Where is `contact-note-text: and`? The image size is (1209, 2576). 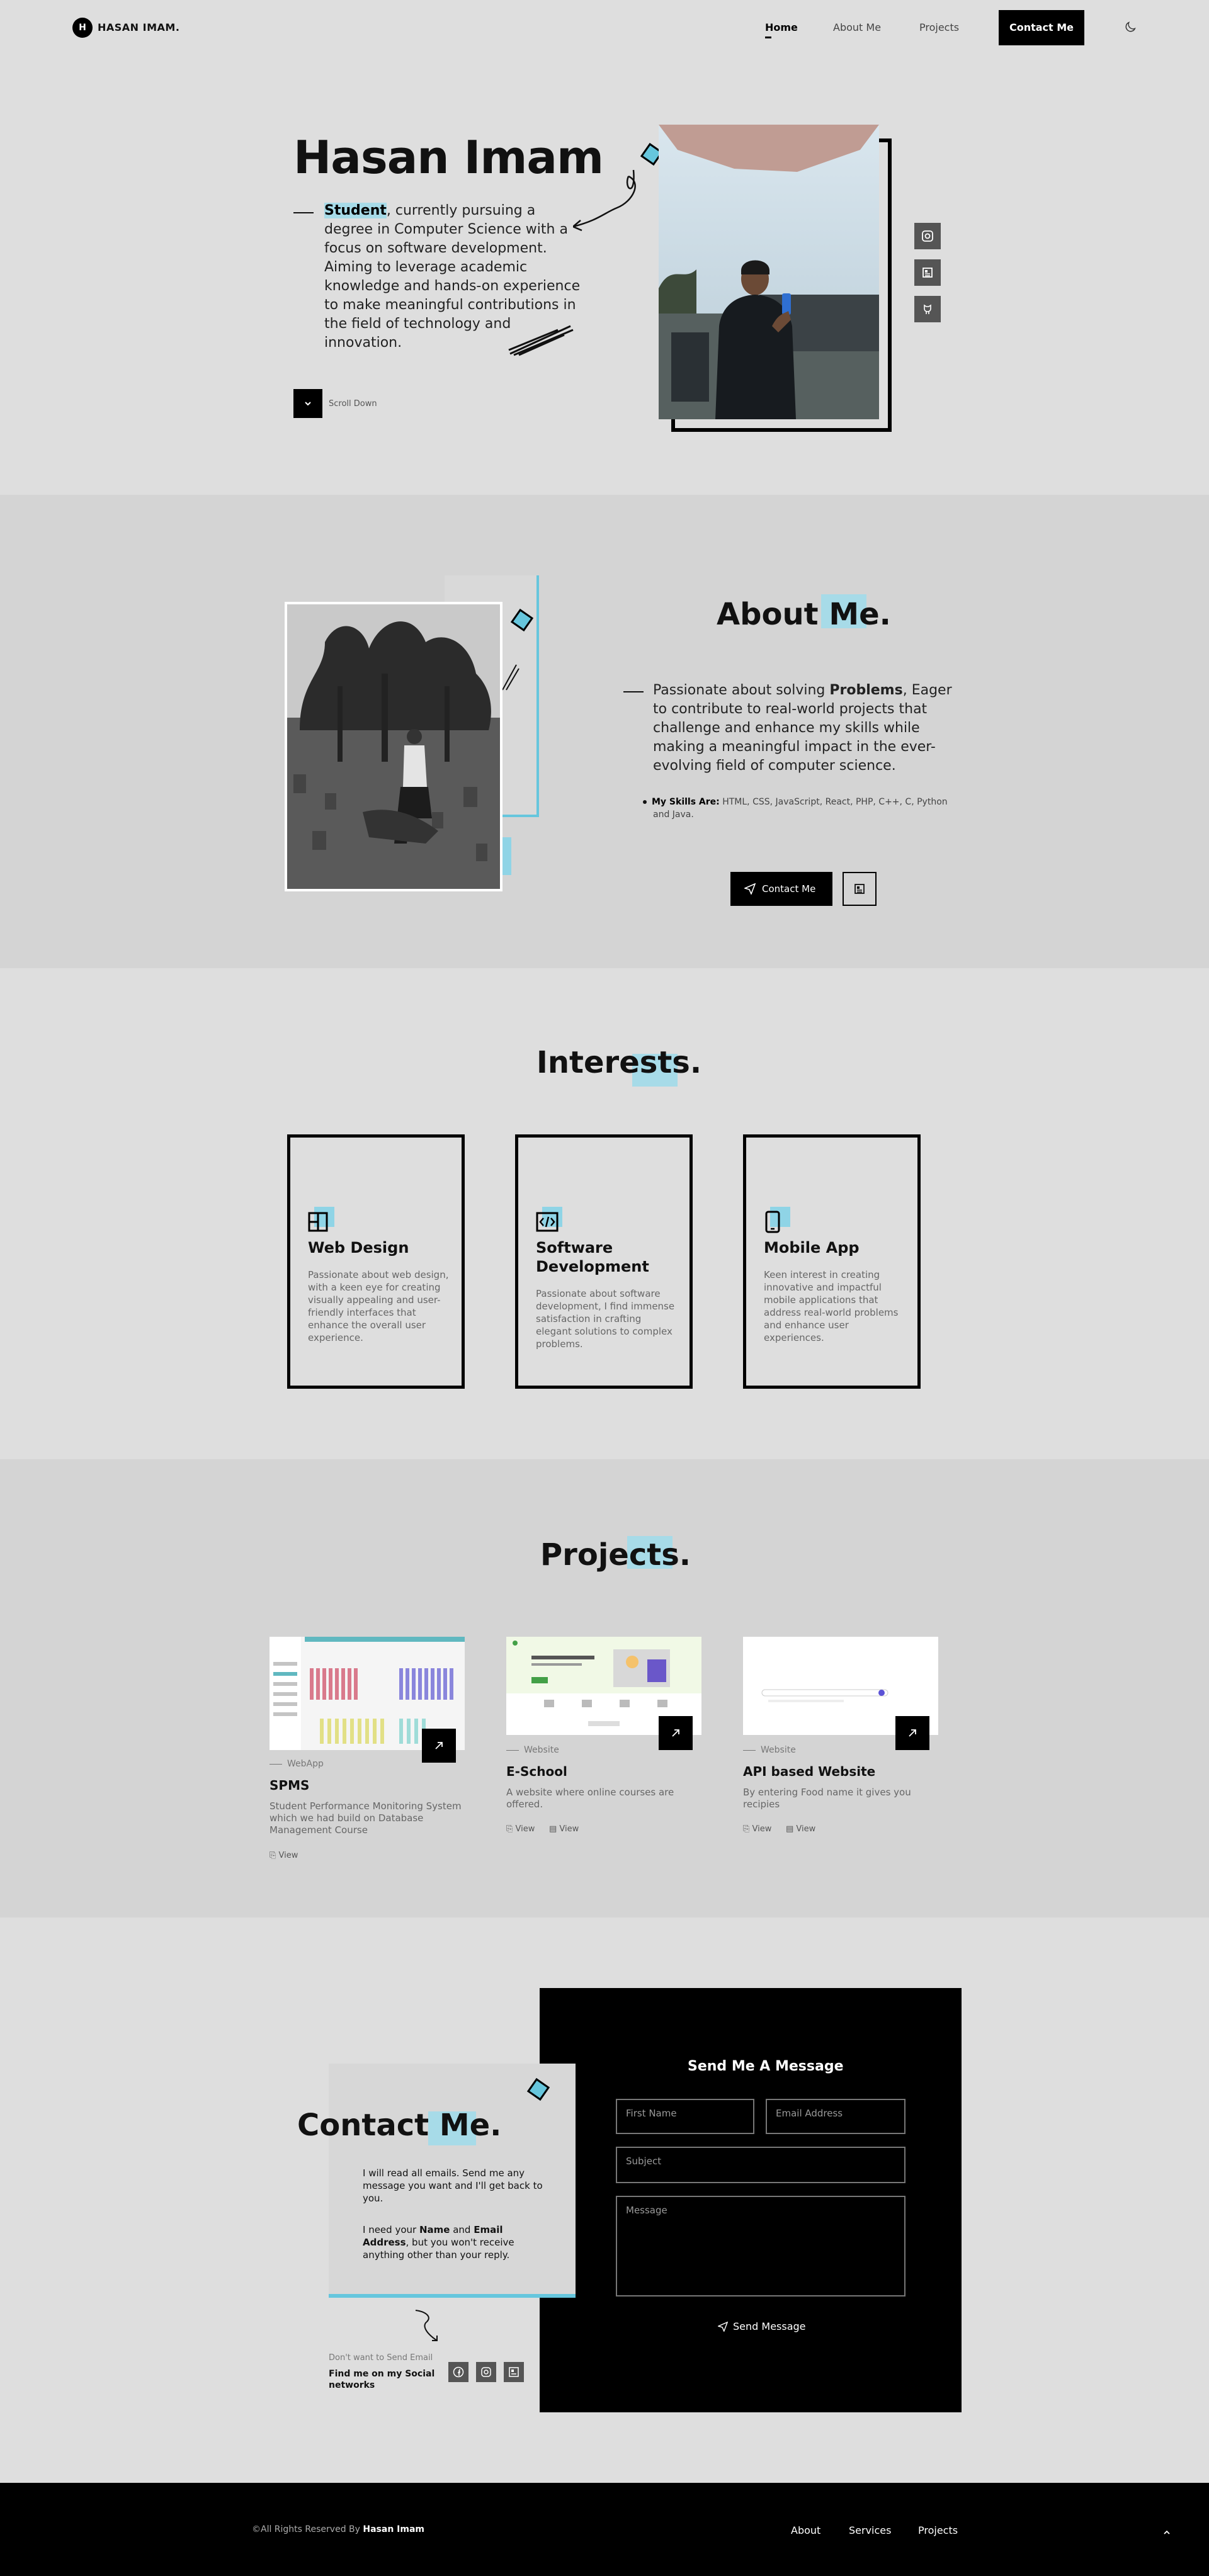
contact-note-text: and is located at coordinates (462, 2229).